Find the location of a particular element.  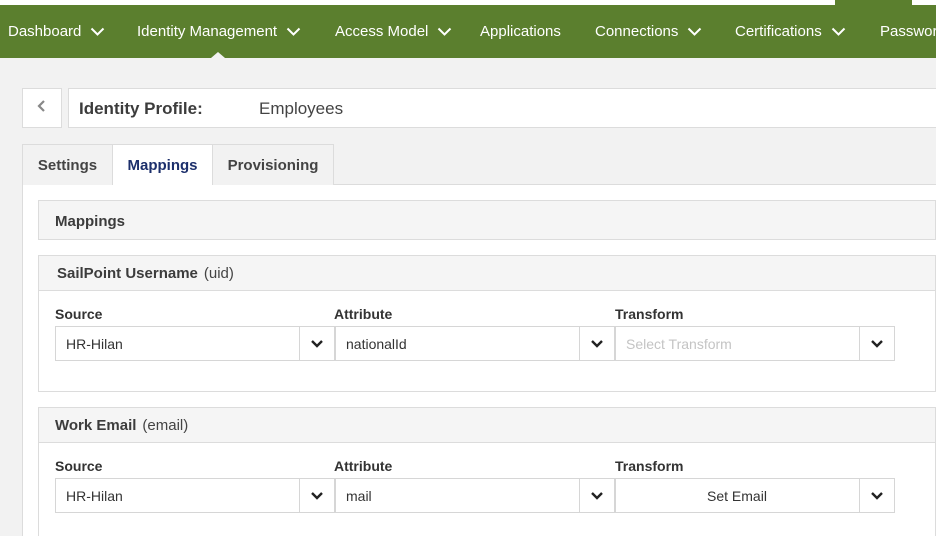

tab-settings: Settings is located at coordinates (67, 164).